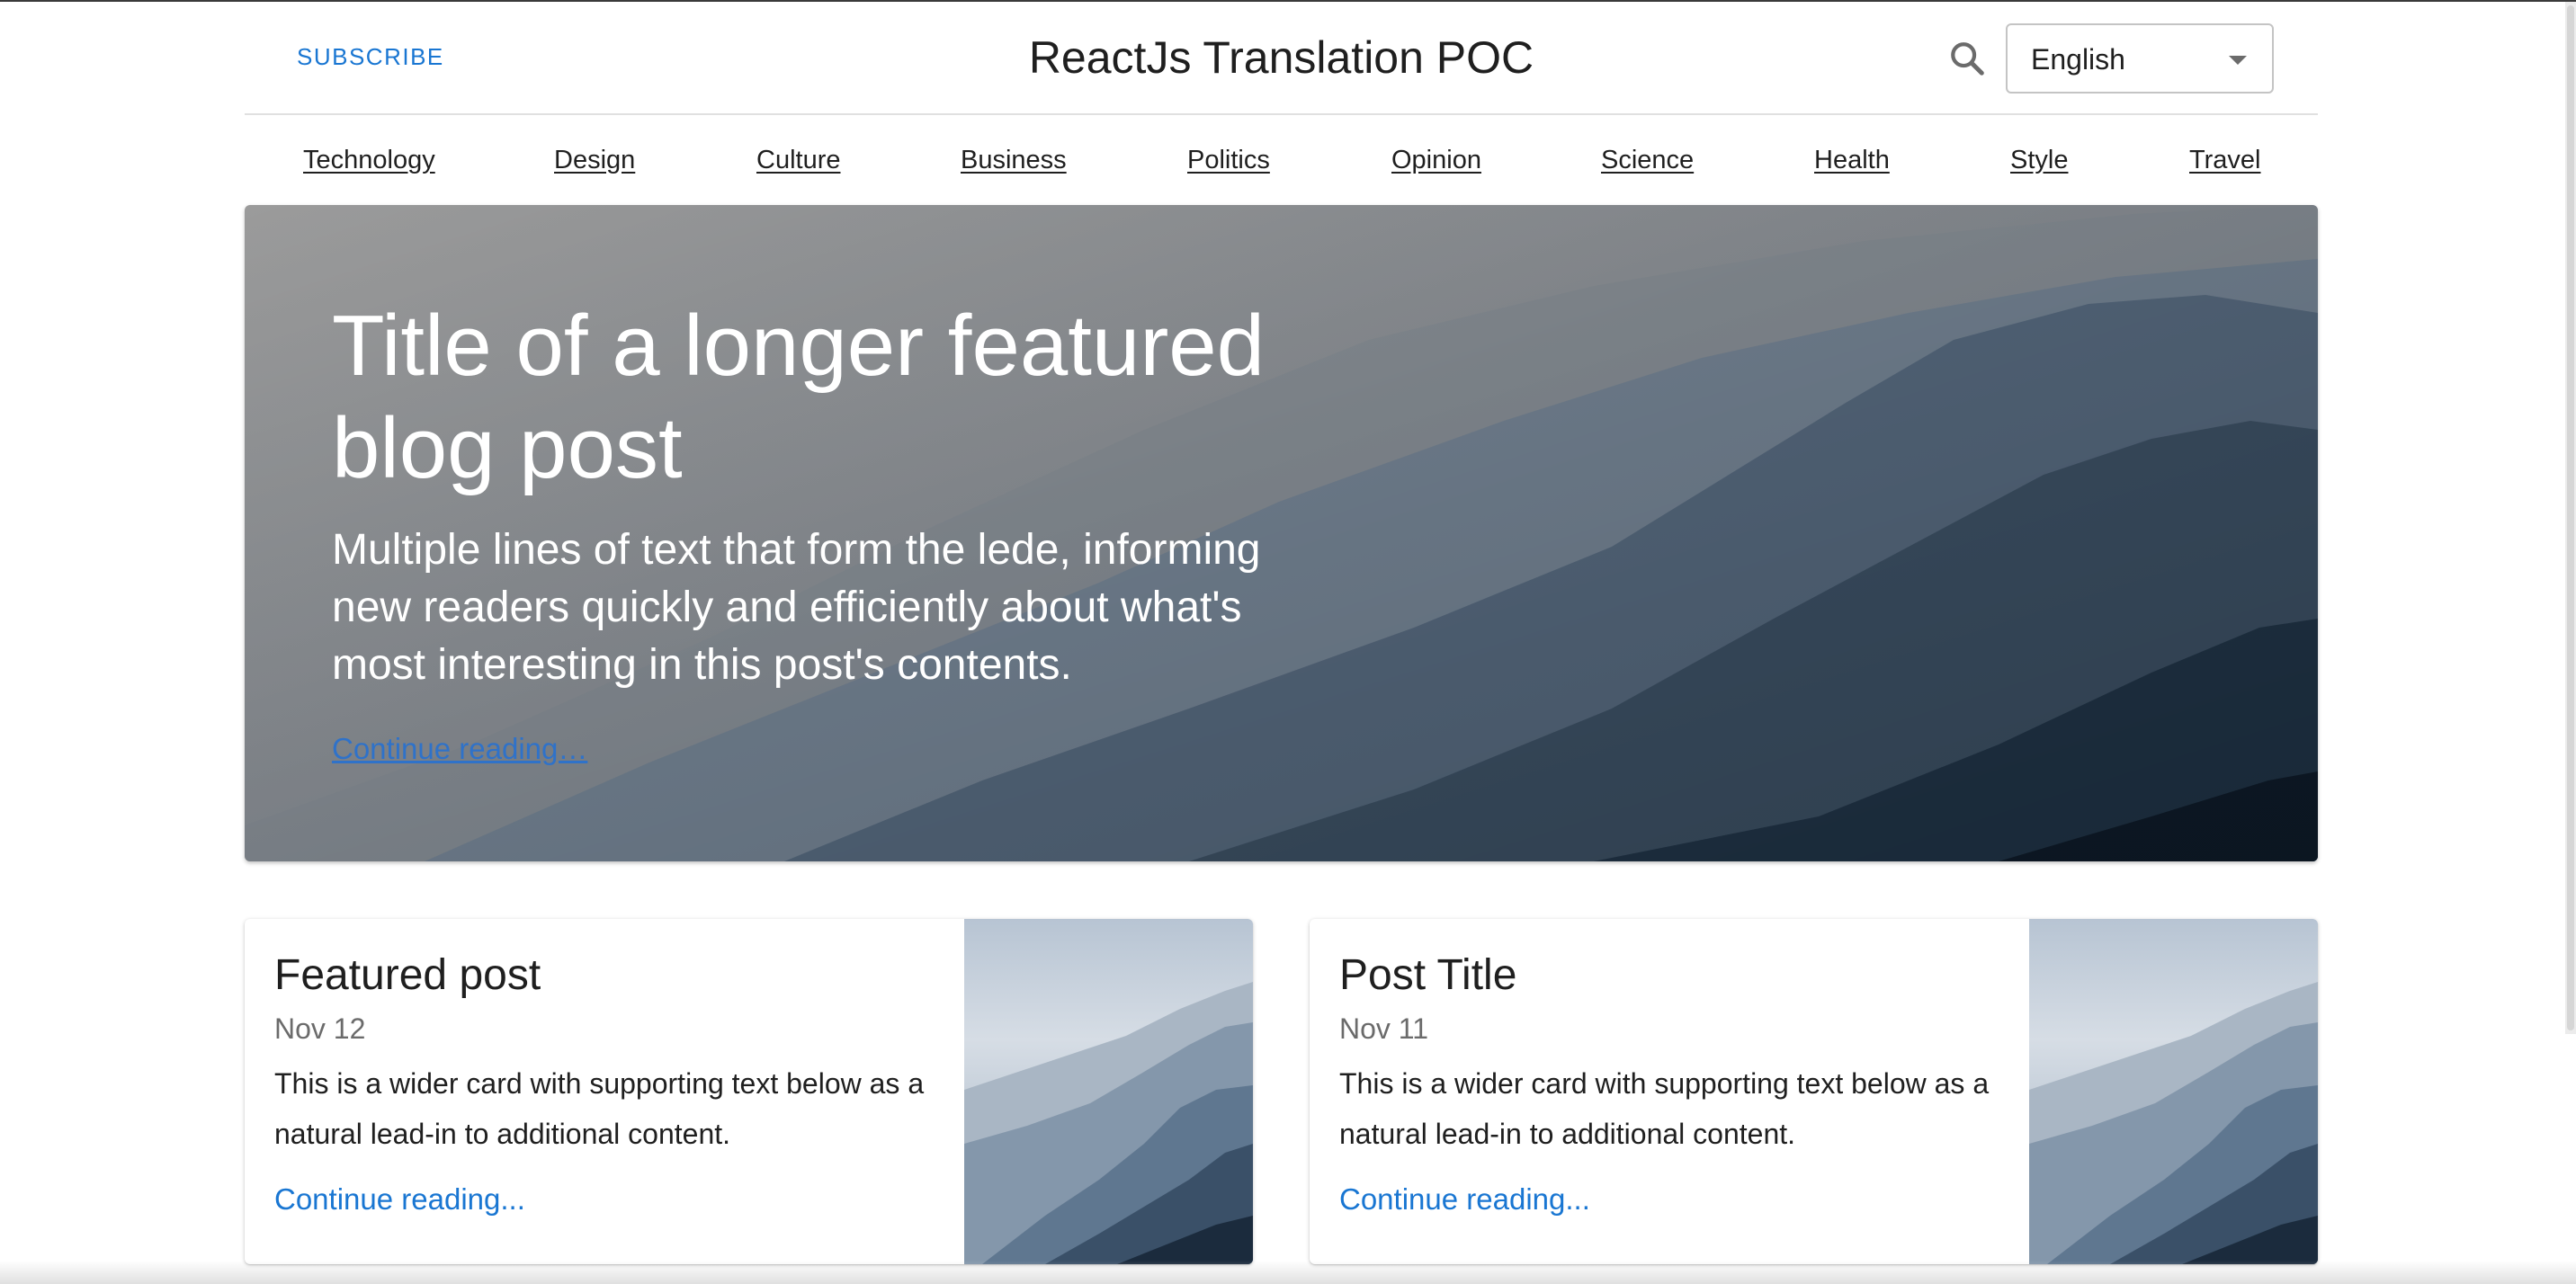 Image resolution: width=2576 pixels, height=1284 pixels. Describe the element at coordinates (1428, 975) in the screenshot. I see `card-title: Post Title` at that location.